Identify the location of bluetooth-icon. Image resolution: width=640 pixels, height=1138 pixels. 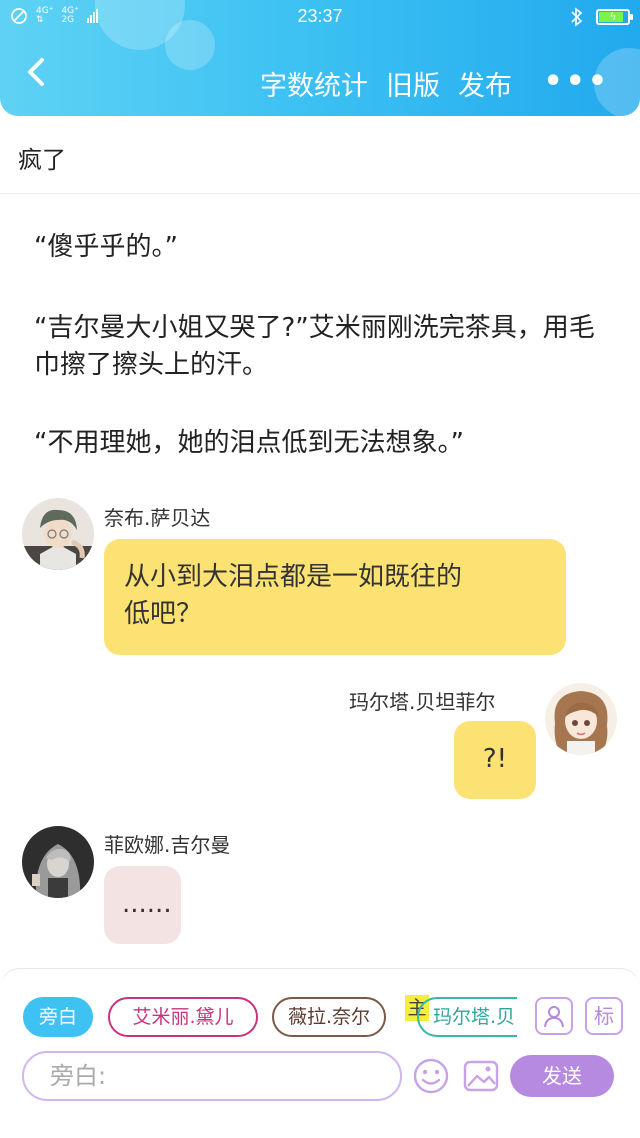
(577, 17).